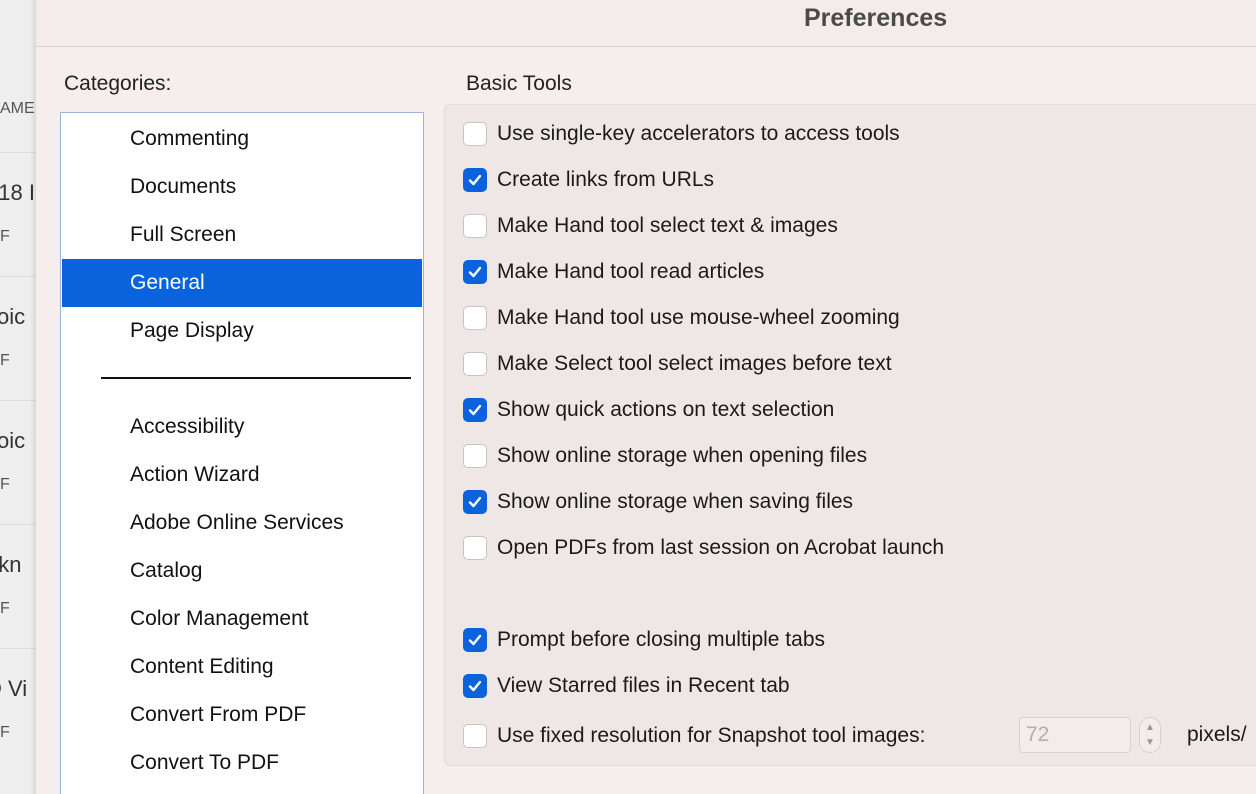 This screenshot has height=794, width=1256. What do you see at coordinates (242, 235) in the screenshot?
I see `category-full-screen: Full Screen` at bounding box center [242, 235].